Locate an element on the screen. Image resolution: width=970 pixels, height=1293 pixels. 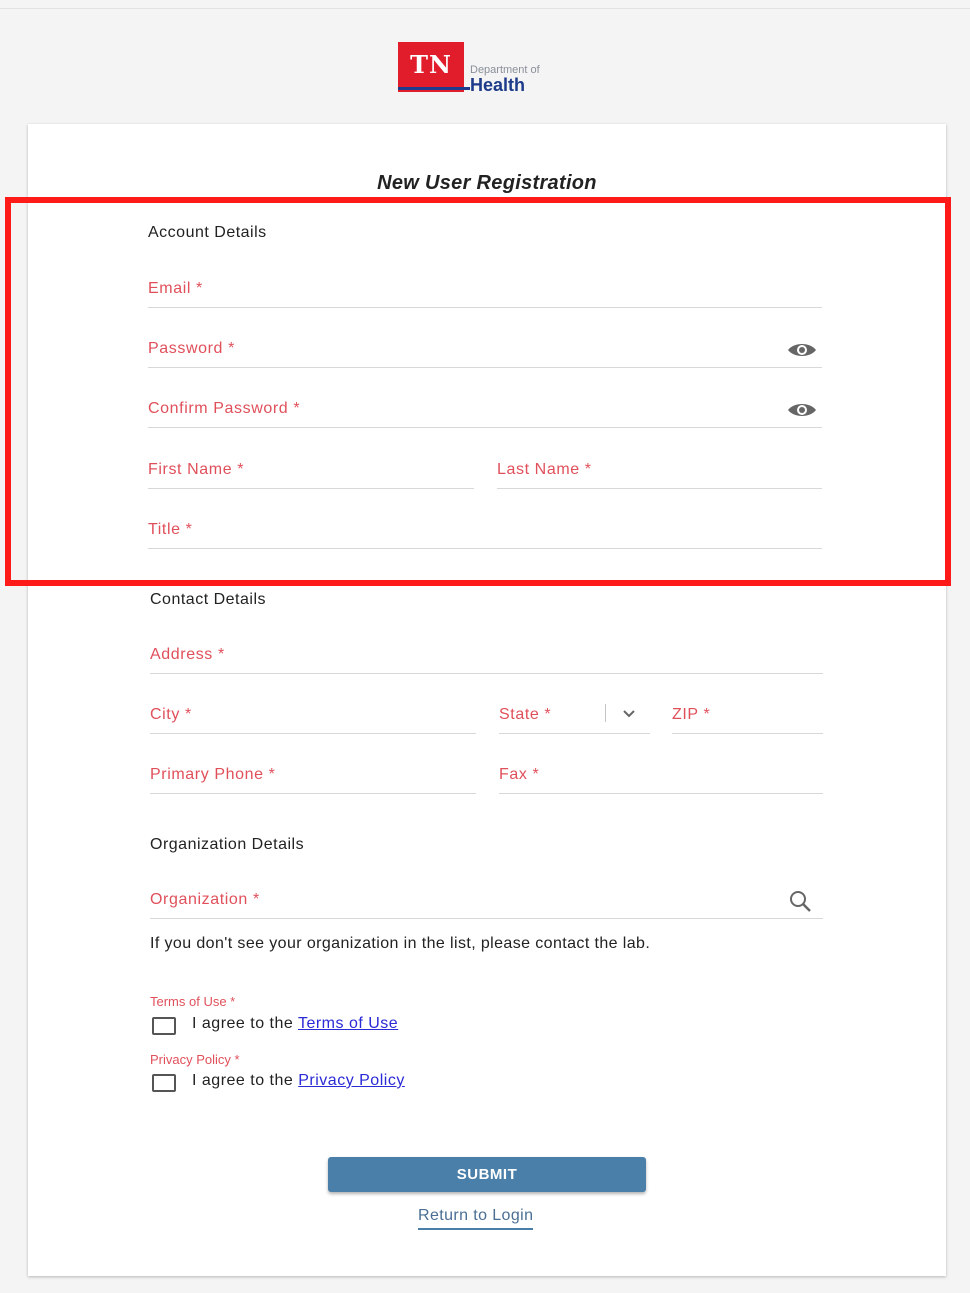
first-name-field: First Name * is located at coordinates (311, 474).